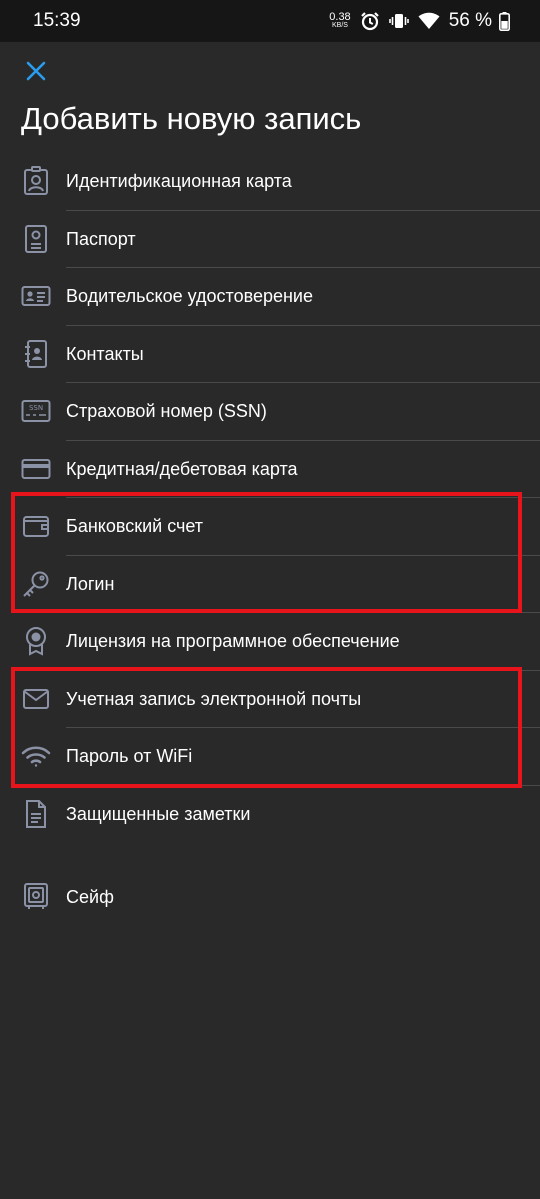  I want to click on wifi-signal-icon, so click(429, 21).